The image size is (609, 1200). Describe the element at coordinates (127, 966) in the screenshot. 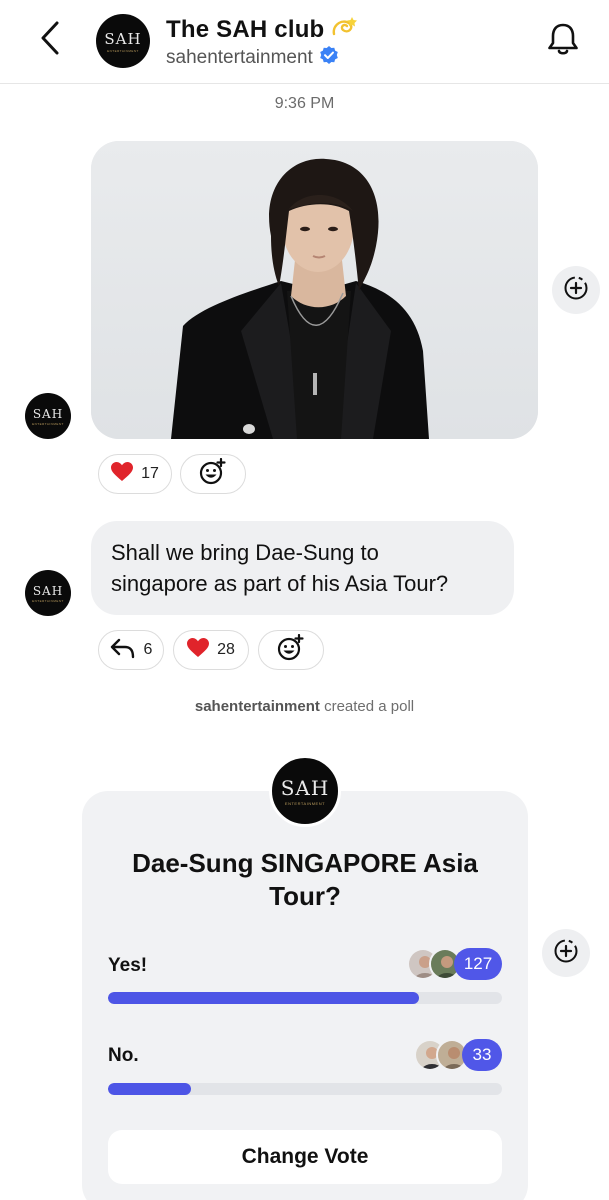

I see `poll-option-label: Yes!` at that location.